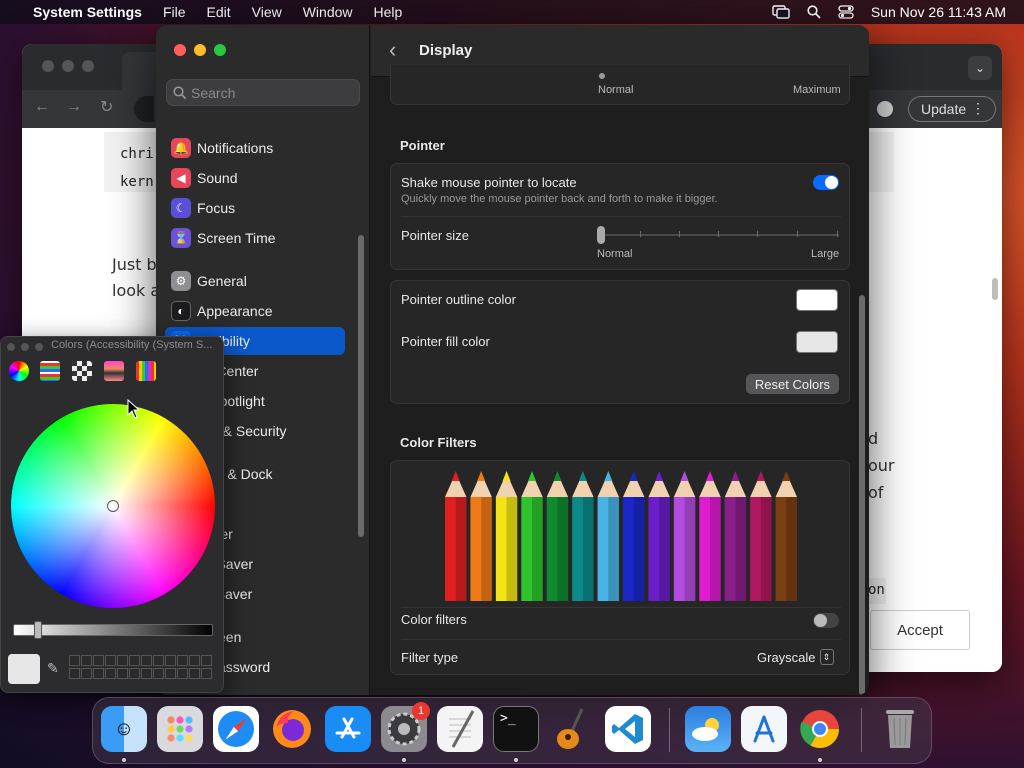  What do you see at coordinates (938, 12) in the screenshot?
I see `clock: Sun Nov 26 11:43 AM` at bounding box center [938, 12].